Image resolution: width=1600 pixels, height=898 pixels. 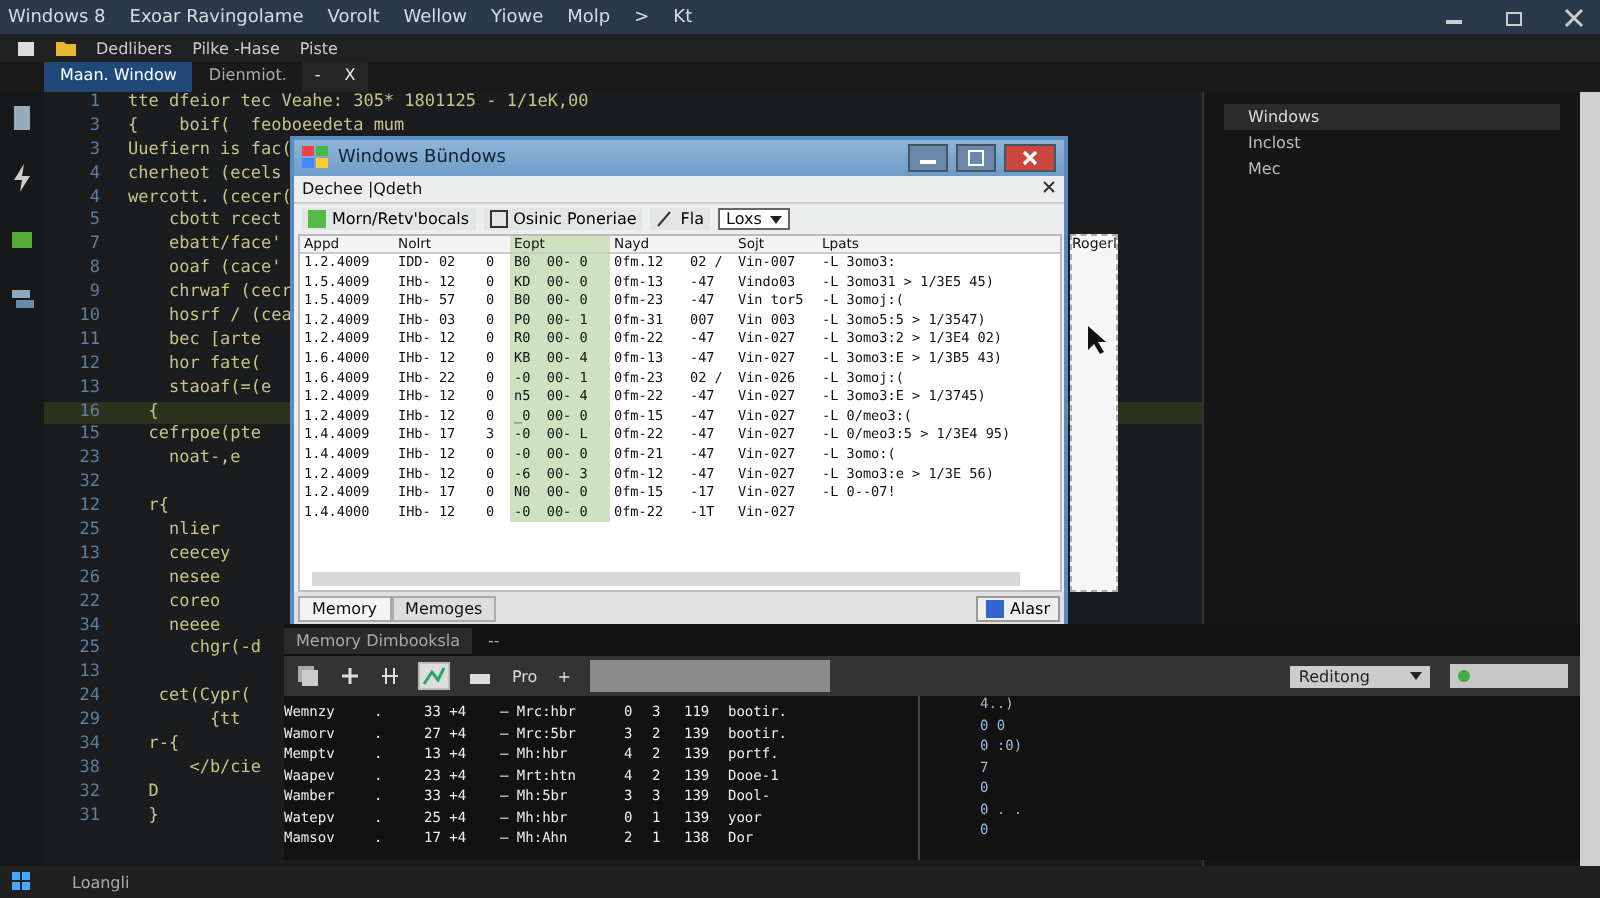 I want to click on code-line: { boif( feoboeedeta mum, so click(x=266, y=127).